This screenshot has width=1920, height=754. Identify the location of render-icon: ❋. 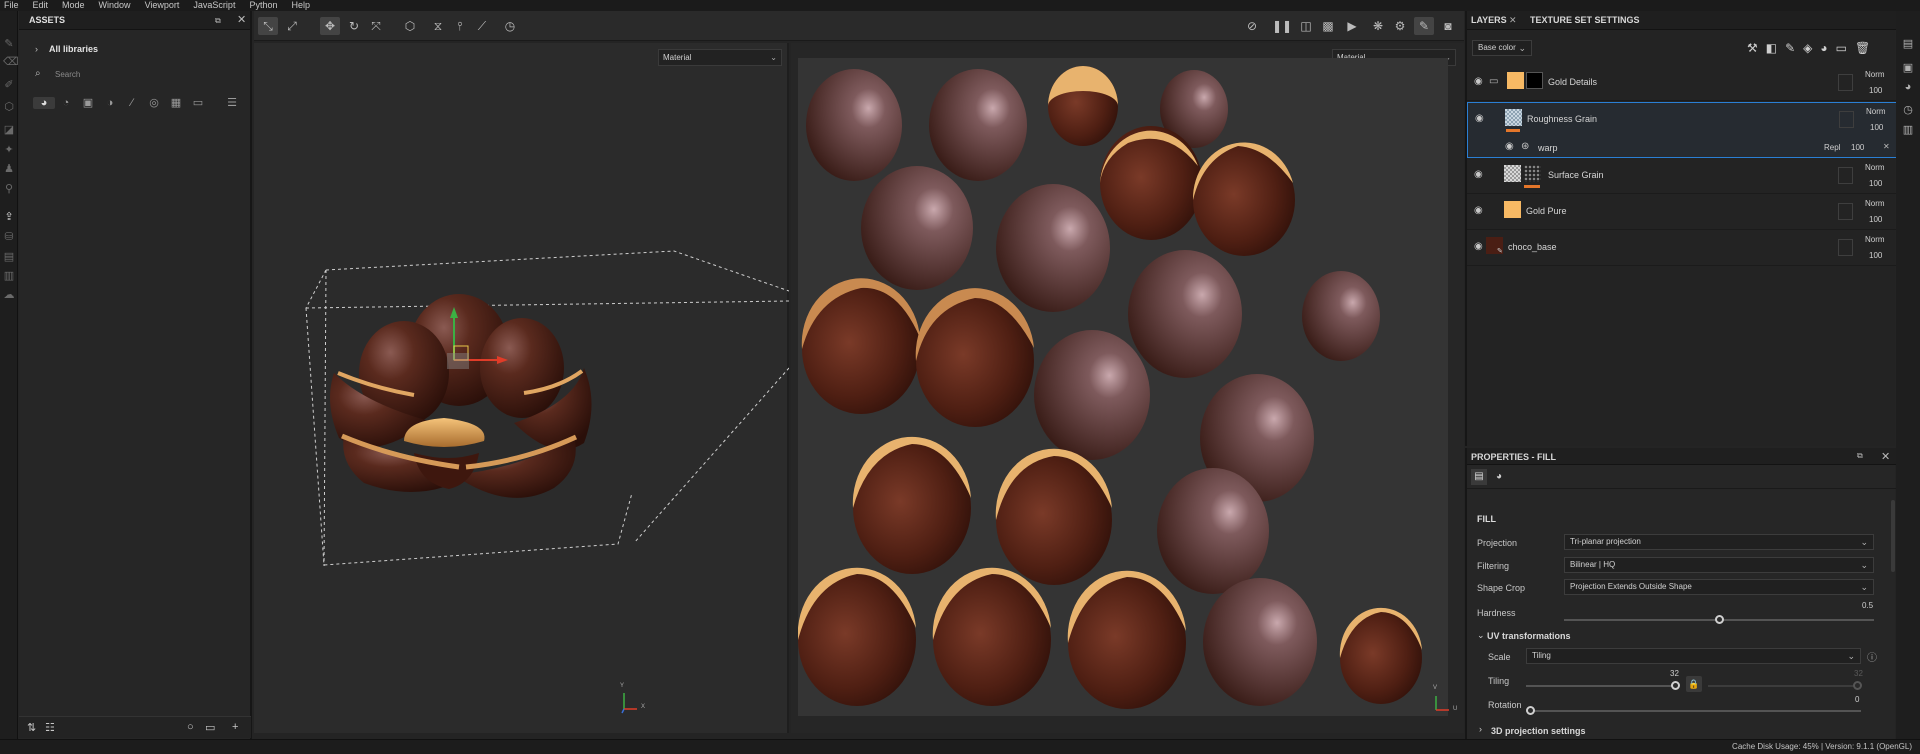
(1378, 26).